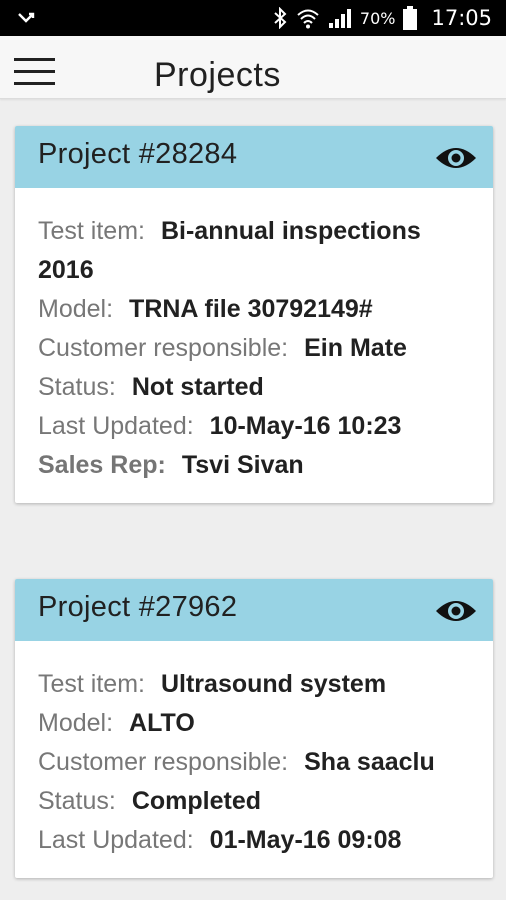 The width and height of the screenshot is (506, 900). What do you see at coordinates (251, 309) in the screenshot?
I see `model-value: TRNA file 30792149#` at bounding box center [251, 309].